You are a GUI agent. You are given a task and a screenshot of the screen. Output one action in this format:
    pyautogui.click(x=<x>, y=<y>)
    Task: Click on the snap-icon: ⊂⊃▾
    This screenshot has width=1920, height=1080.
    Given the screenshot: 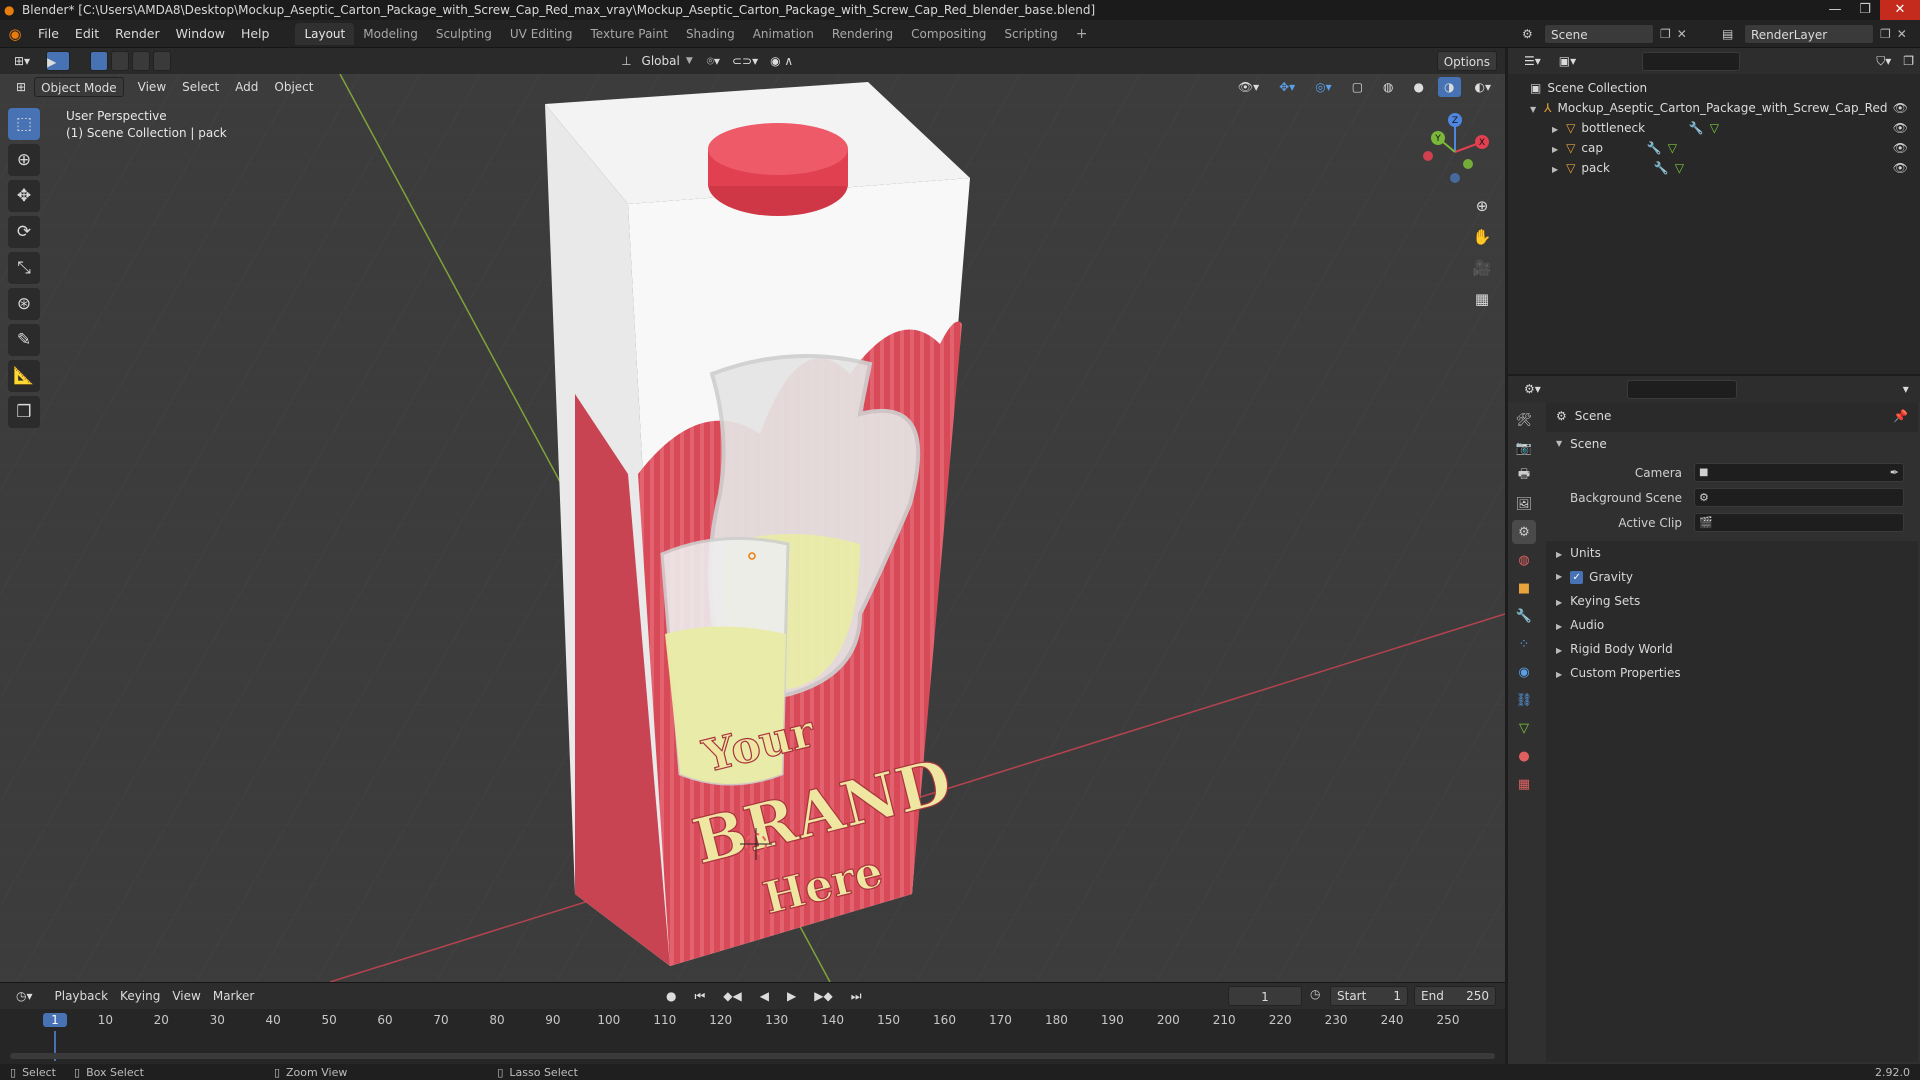 What is the action you would take?
    pyautogui.click(x=745, y=61)
    